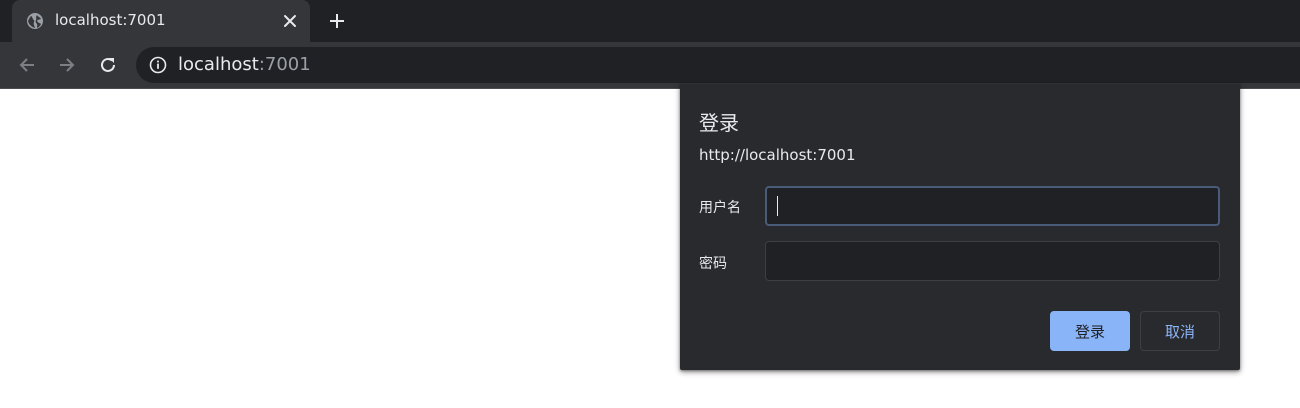  What do you see at coordinates (719, 123) in the screenshot?
I see `dialog-title: 登录` at bounding box center [719, 123].